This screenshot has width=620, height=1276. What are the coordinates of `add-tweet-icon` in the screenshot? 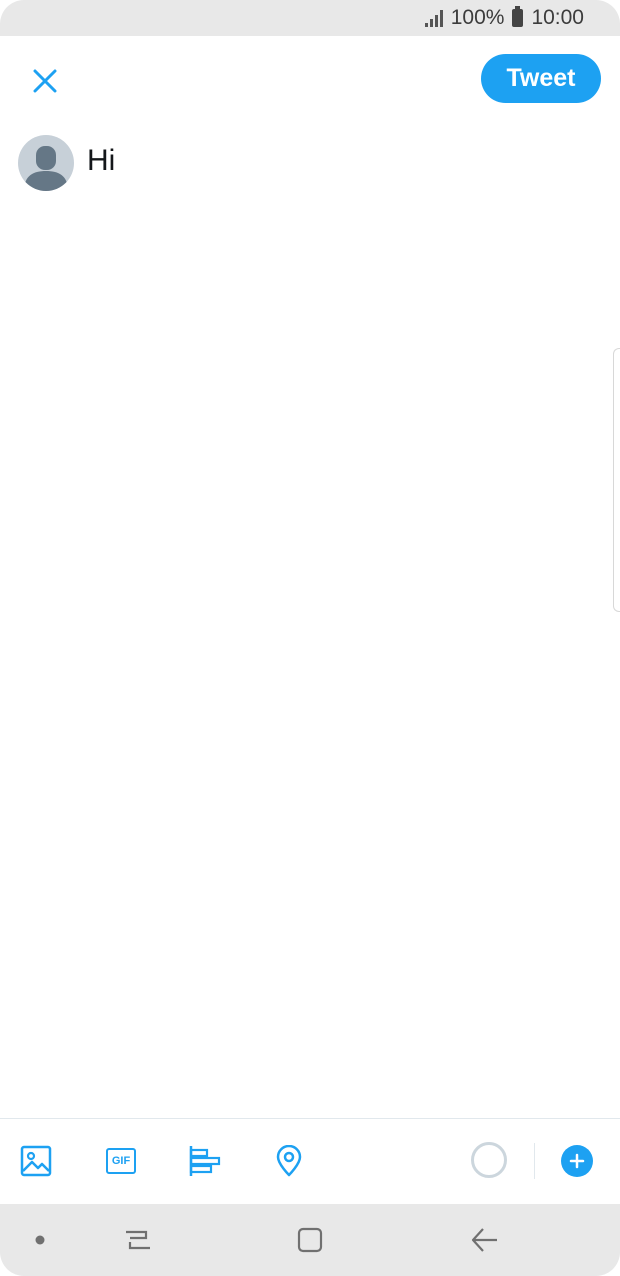 It's located at (577, 1161).